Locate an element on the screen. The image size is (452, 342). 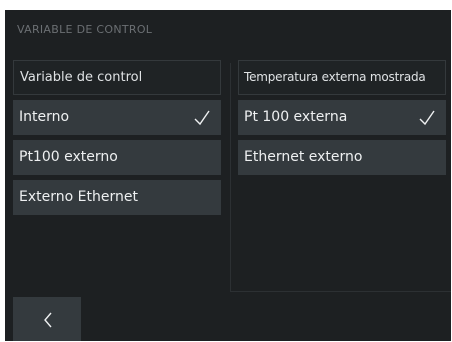
option-pt100-externa: Pt 100 externa is located at coordinates (342, 117).